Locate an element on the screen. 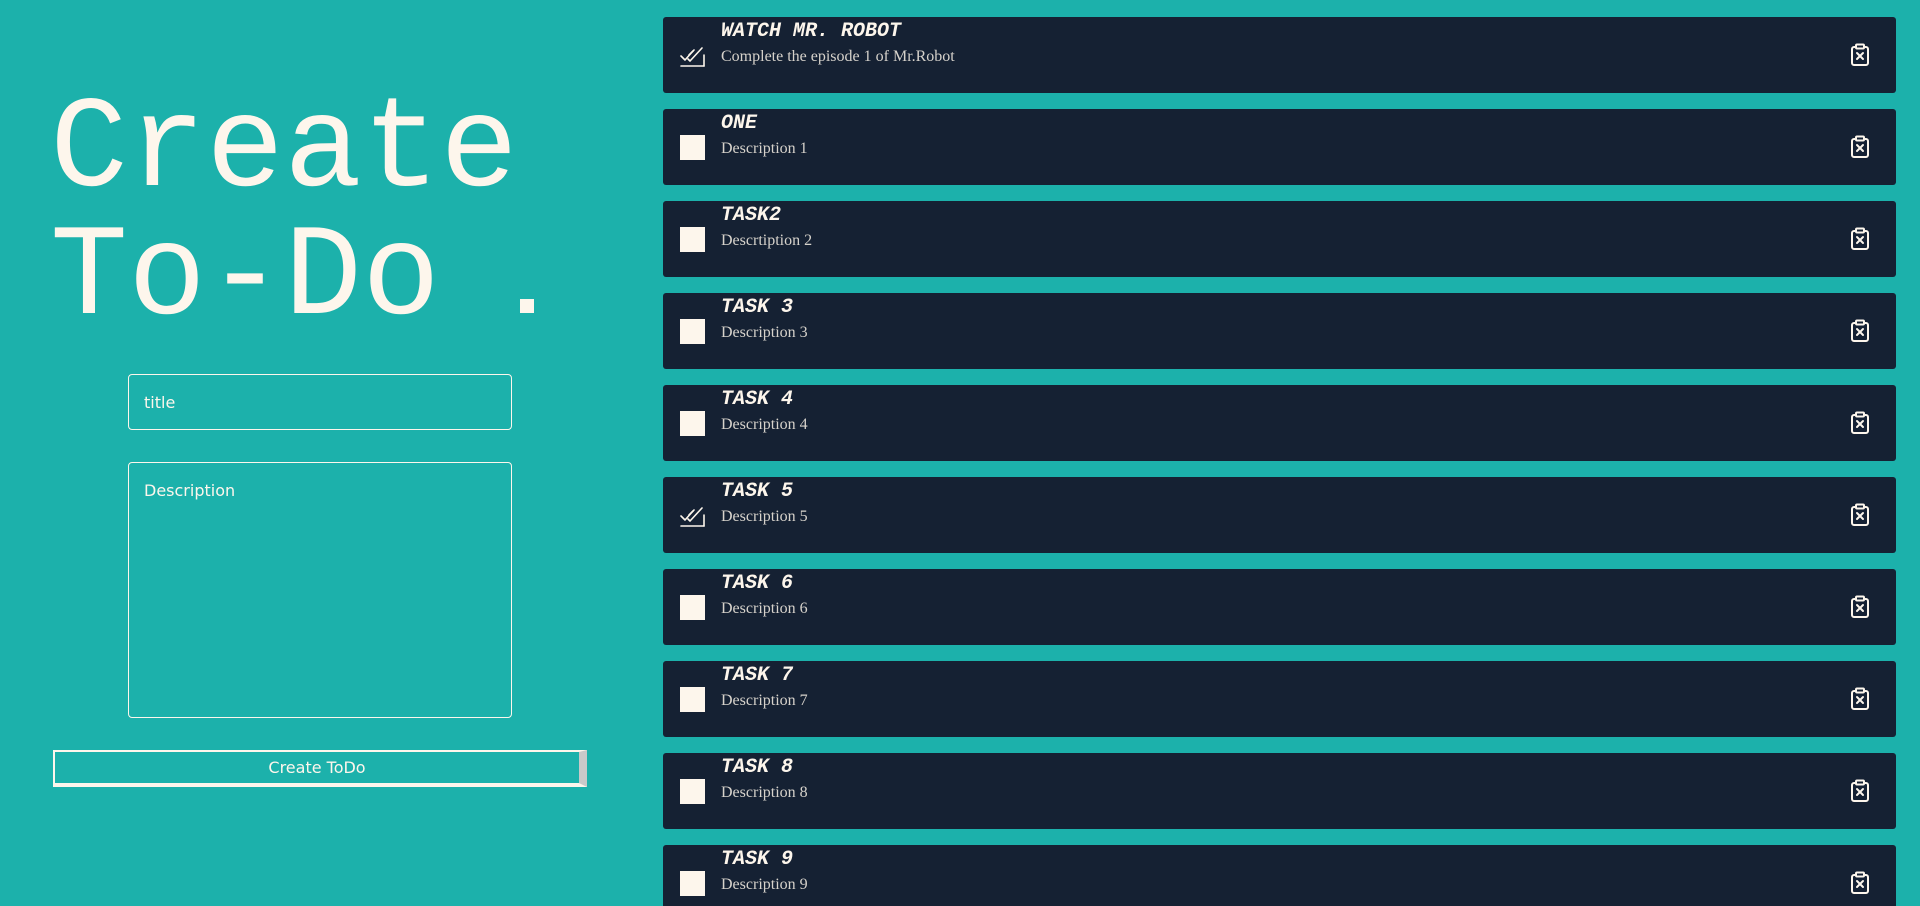 The image size is (1920, 906). description-input is located at coordinates (320, 590).